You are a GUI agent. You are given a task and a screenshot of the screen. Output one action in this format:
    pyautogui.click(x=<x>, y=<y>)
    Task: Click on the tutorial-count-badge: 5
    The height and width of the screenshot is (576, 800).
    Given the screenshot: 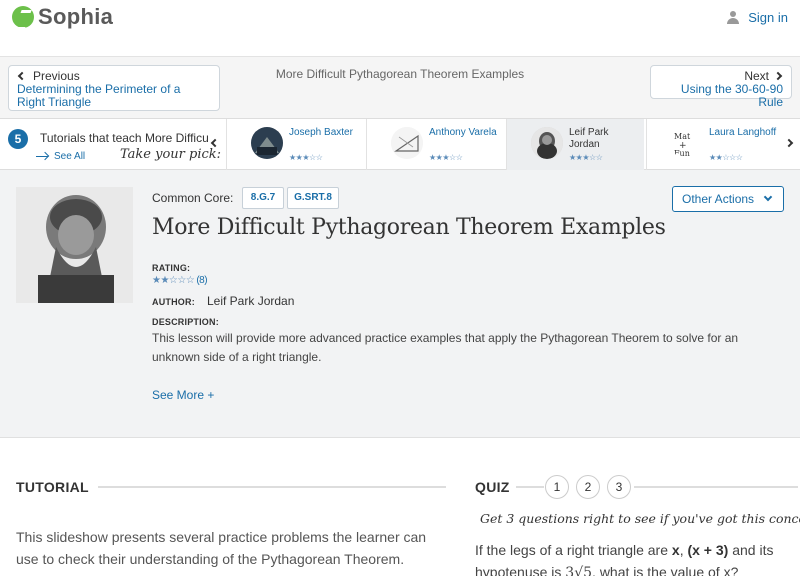 What is the action you would take?
    pyautogui.click(x=18, y=139)
    